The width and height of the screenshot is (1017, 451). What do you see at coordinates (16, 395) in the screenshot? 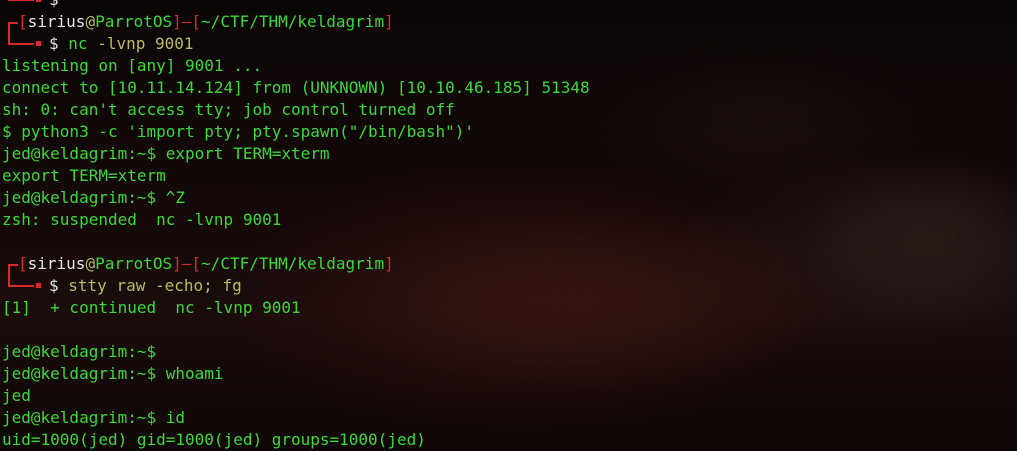
I see `output-line: jed` at bounding box center [16, 395].